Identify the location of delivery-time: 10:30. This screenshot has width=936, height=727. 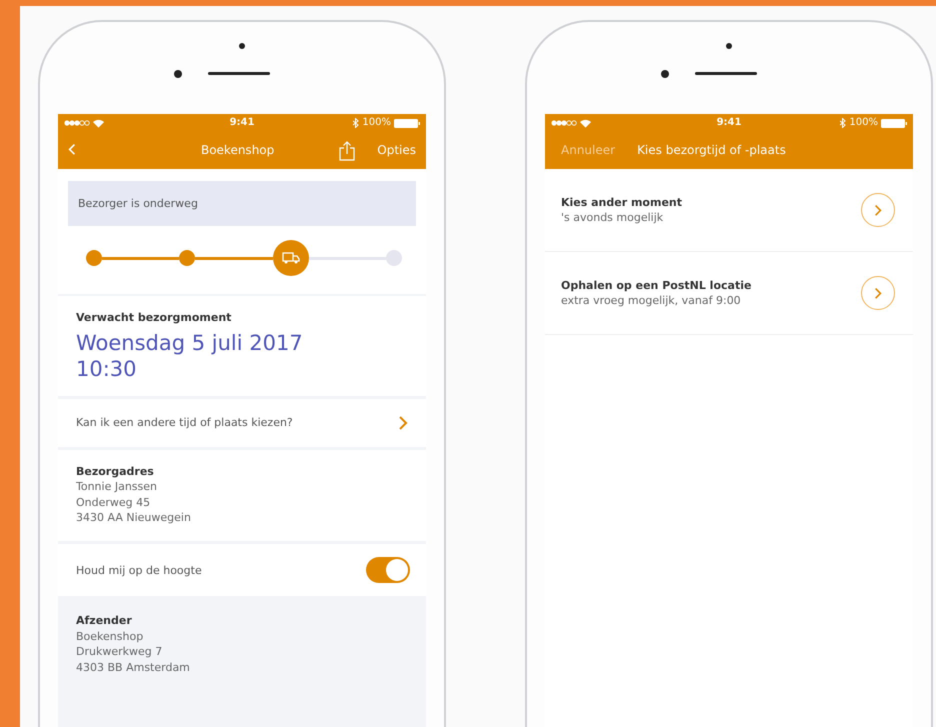
(107, 369).